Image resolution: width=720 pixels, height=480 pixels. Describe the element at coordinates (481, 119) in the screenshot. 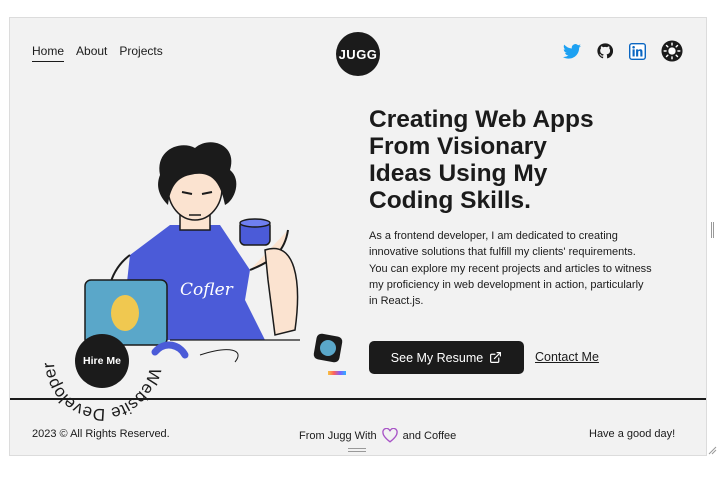

I see `hero-title-line: Creating Web Apps` at that location.